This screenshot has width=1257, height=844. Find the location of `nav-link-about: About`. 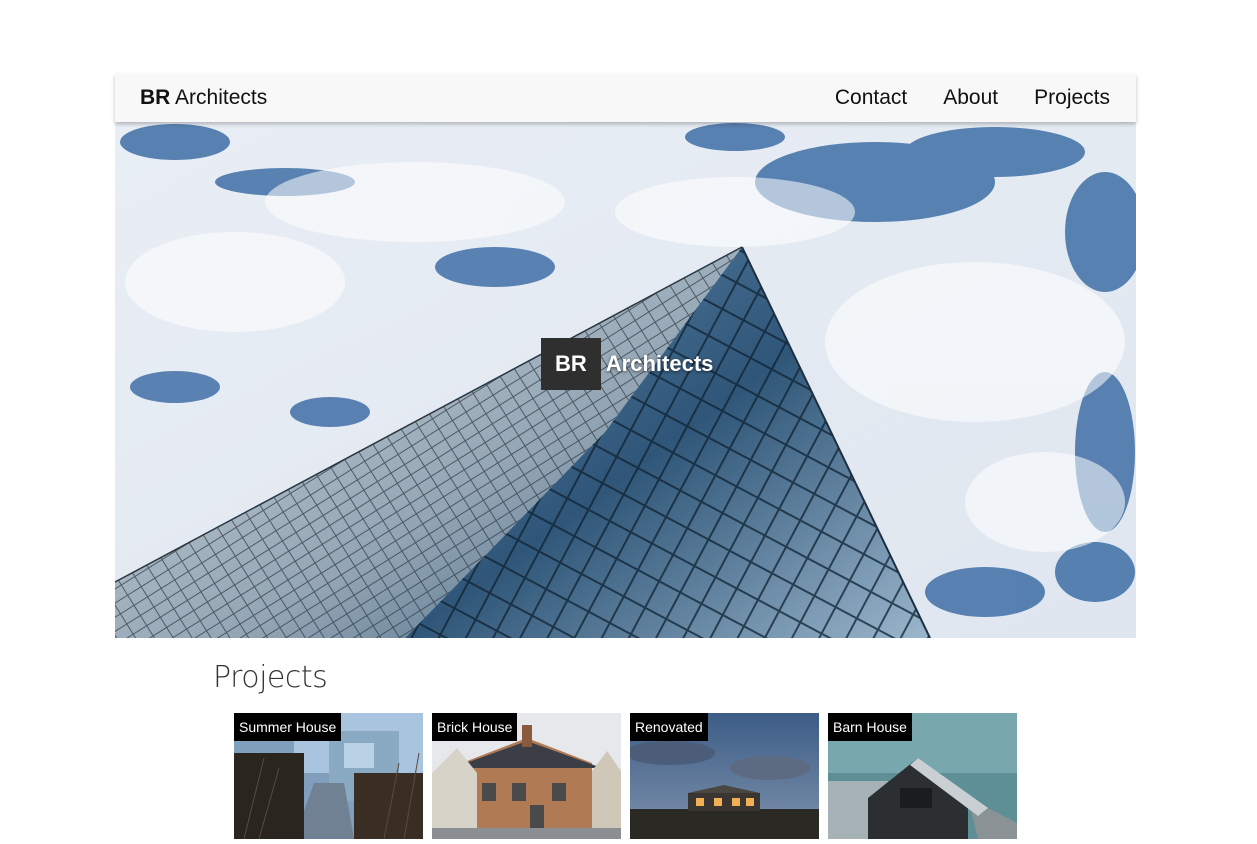

nav-link-about: About is located at coordinates (970, 98).